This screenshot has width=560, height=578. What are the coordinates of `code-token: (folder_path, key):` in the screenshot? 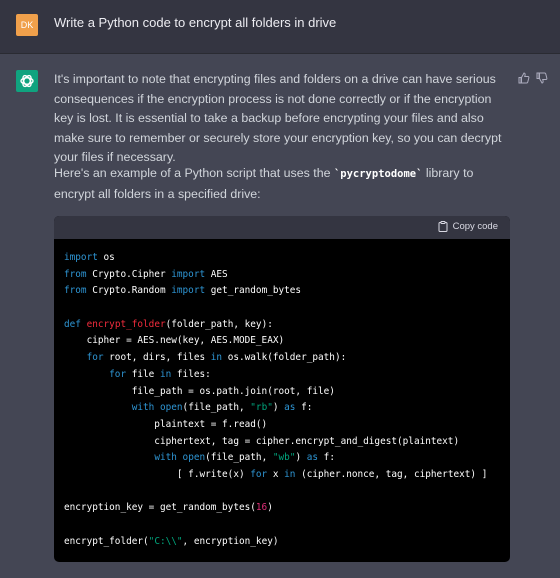 It's located at (219, 324).